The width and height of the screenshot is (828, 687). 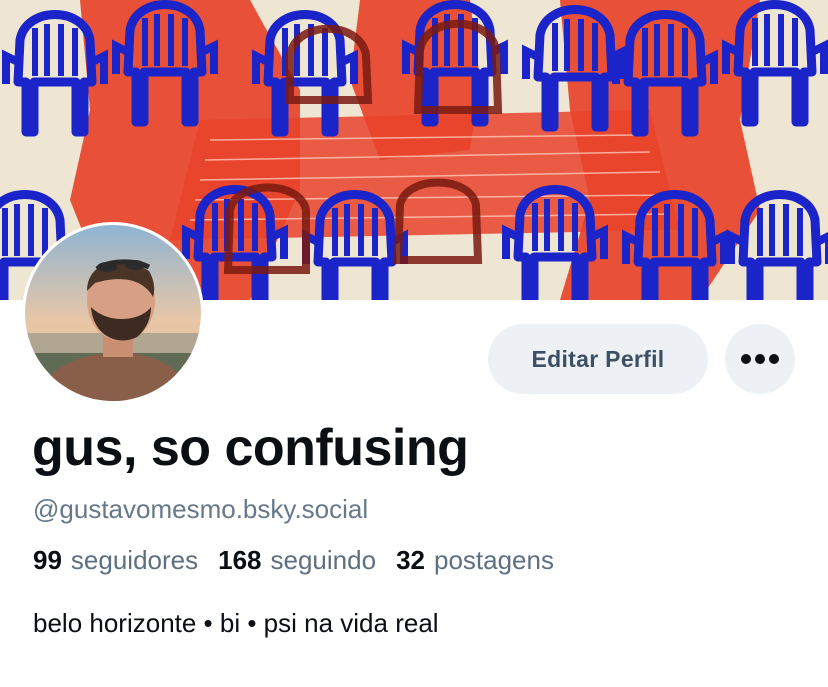 I want to click on display-name: gus, so confusing, so click(x=250, y=448).